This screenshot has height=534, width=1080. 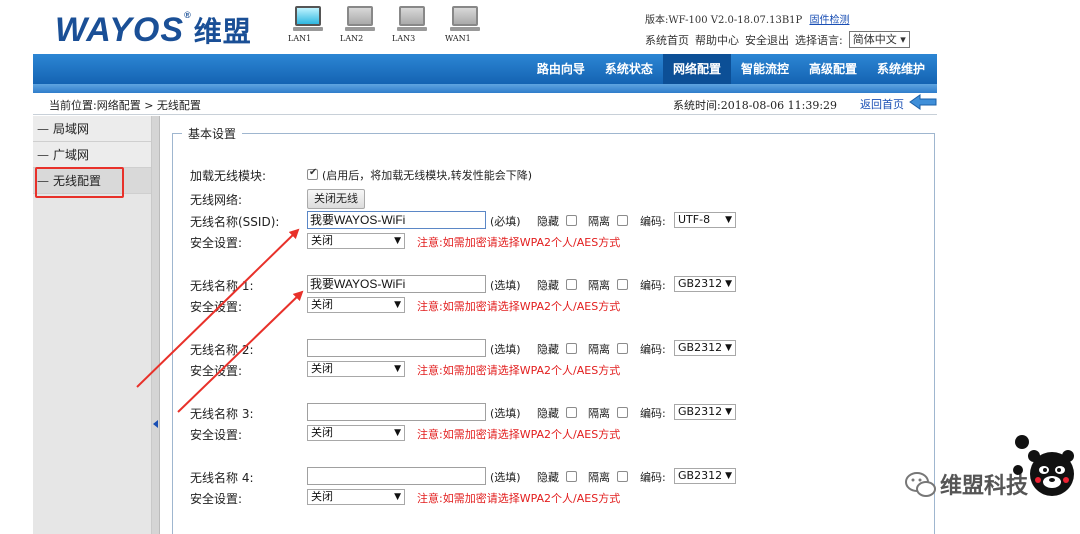 I want to click on load-module-note: (启用后，将加载无线模块,转发性能会下降), so click(x=427, y=175).